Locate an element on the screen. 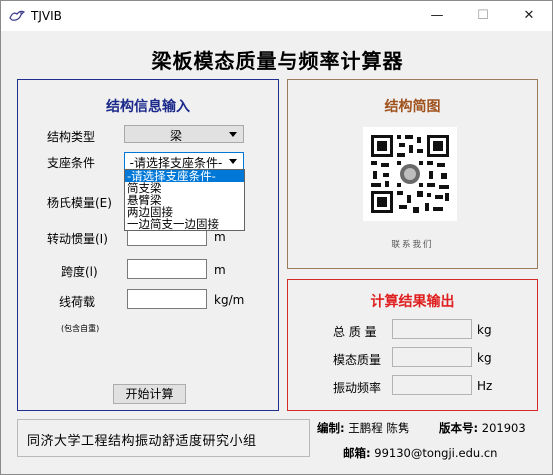 The height and width of the screenshot is (475, 553). research-group-name: 同济大学工程结构振动舒适度研究小组 is located at coordinates (142, 441).